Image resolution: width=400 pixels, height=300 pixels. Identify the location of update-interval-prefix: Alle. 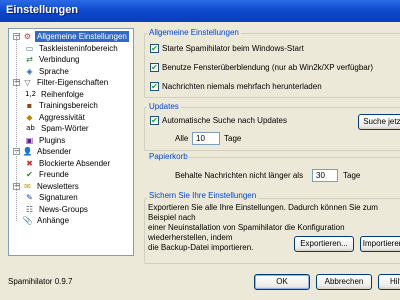
(182, 138).